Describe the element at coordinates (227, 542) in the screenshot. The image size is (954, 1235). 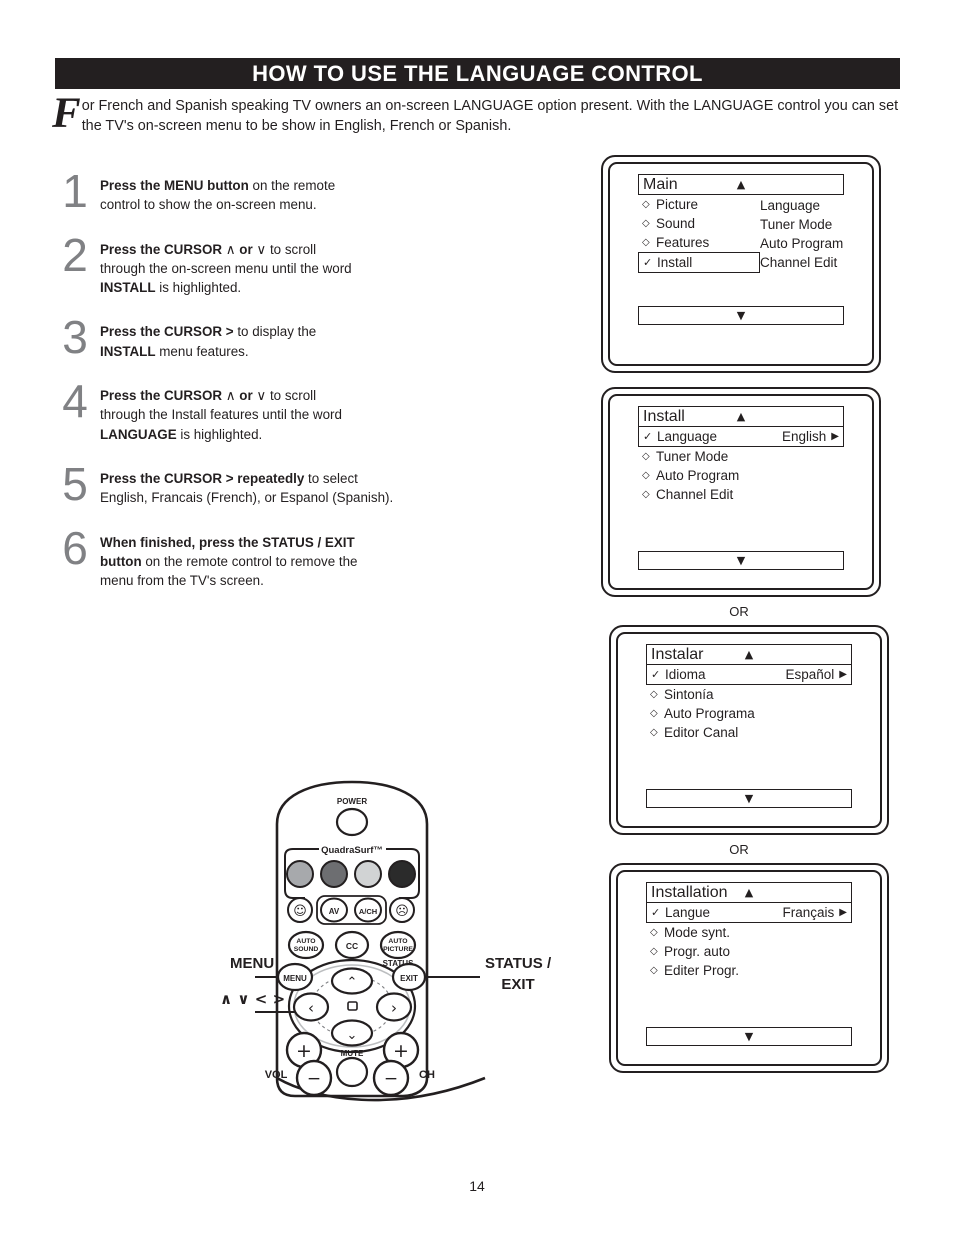
I see `step-text-line: When finished, press the STATUS / EXIT` at that location.